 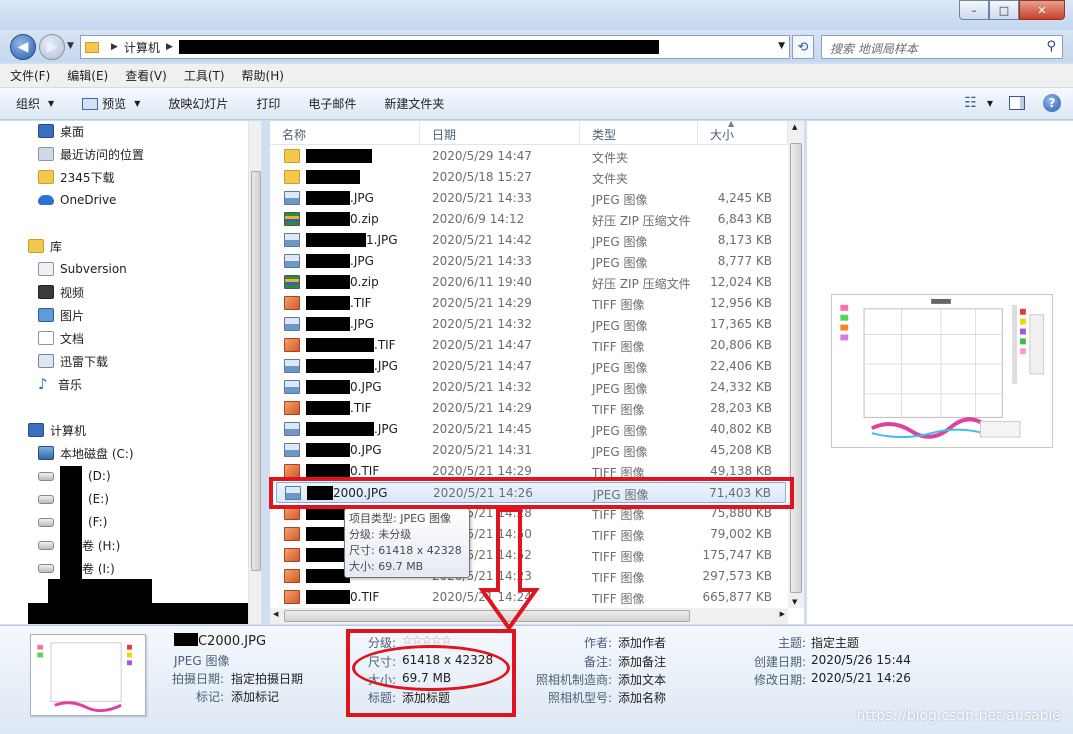 I want to click on table-row: 2020/5/29 14:47 文件夹, so click(x=531, y=156).